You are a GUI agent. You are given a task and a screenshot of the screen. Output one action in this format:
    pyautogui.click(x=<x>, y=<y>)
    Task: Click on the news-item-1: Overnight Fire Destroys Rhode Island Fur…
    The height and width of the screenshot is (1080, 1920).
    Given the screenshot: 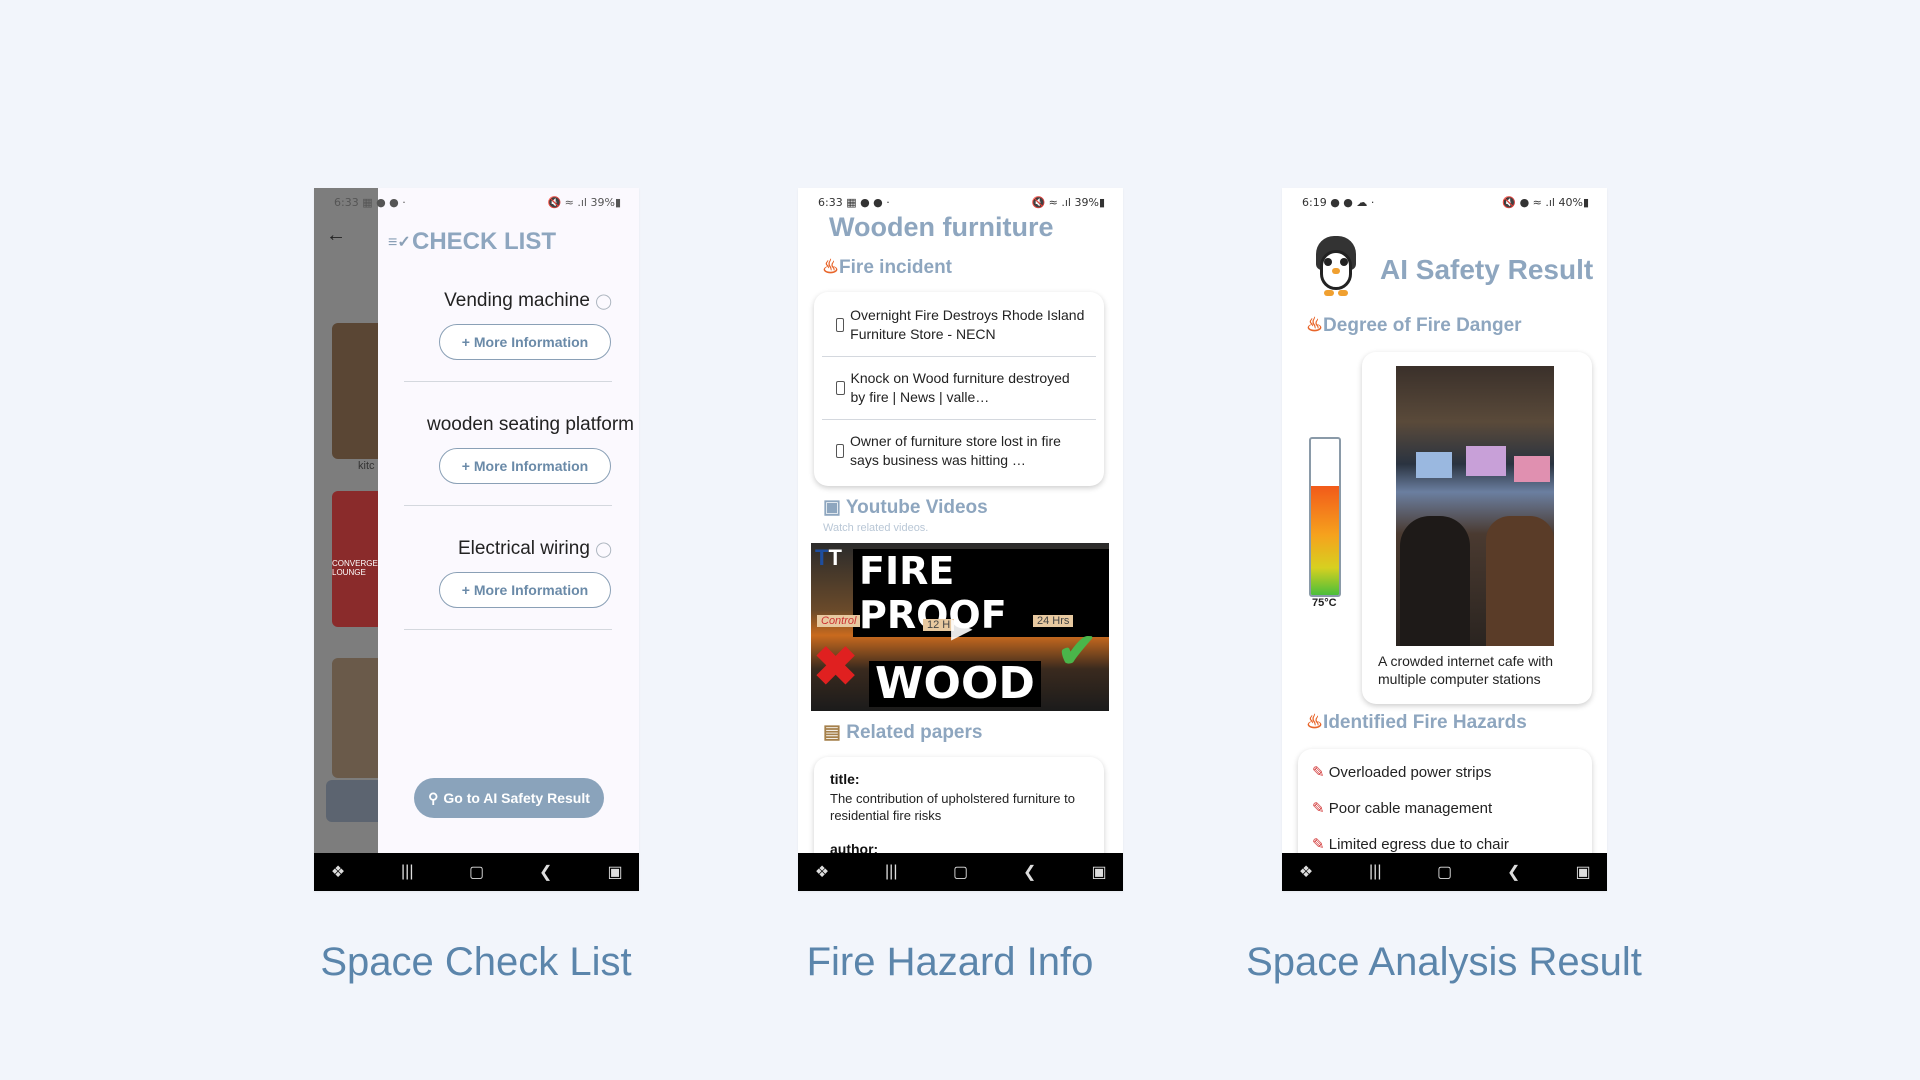 What is the action you would take?
    pyautogui.click(x=961, y=325)
    